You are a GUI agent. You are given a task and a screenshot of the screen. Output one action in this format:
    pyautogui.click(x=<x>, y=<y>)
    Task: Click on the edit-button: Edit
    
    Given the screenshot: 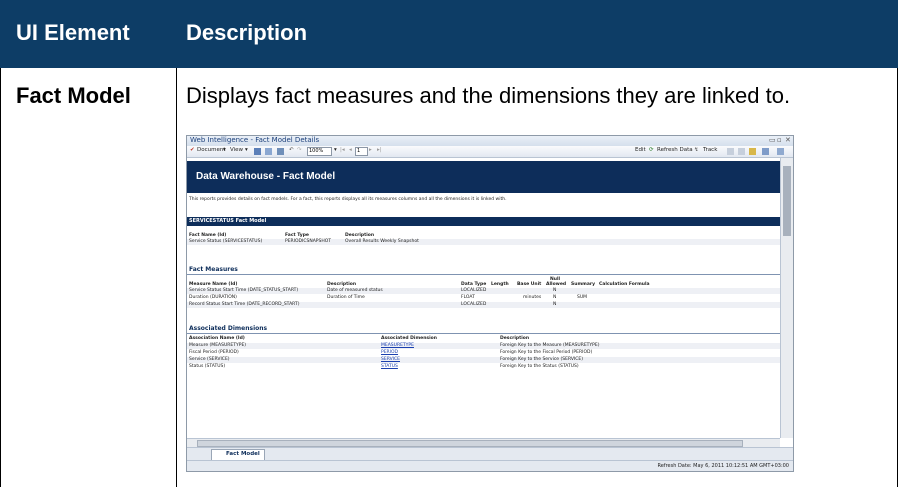 What is the action you would take?
    pyautogui.click(x=640, y=150)
    